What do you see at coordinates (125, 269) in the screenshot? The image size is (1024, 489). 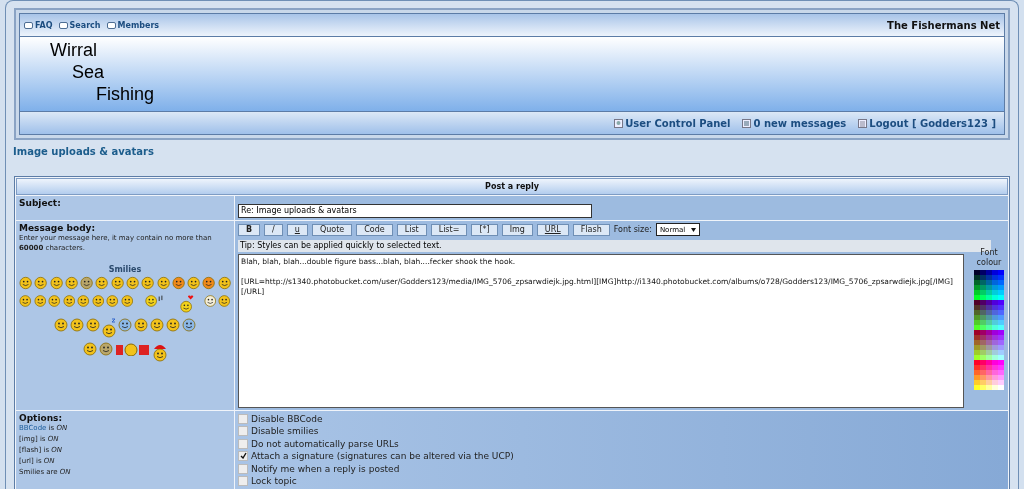 I see `smilies-title: Smilies` at bounding box center [125, 269].